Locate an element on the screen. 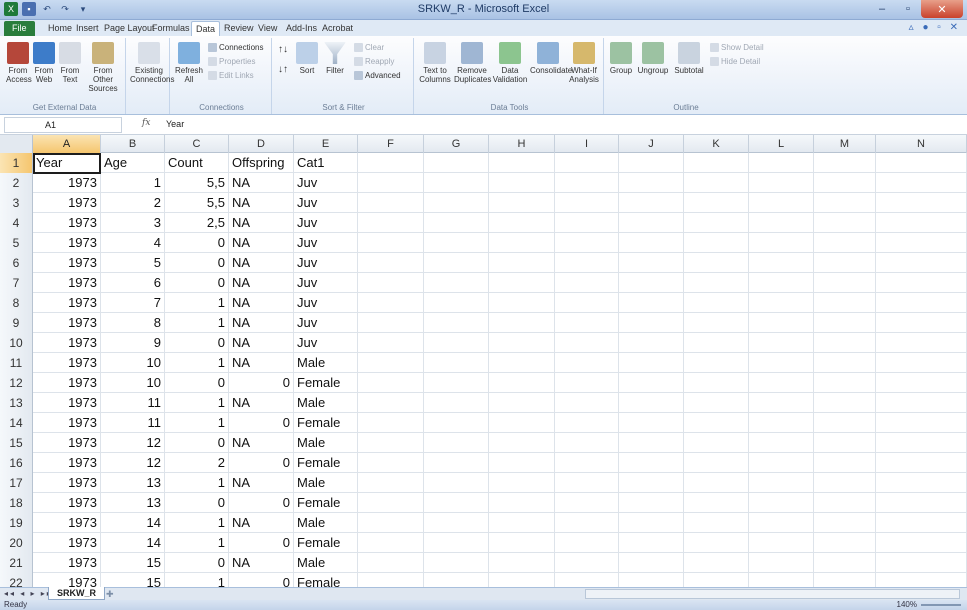  tab-view: View is located at coordinates (267, 28).